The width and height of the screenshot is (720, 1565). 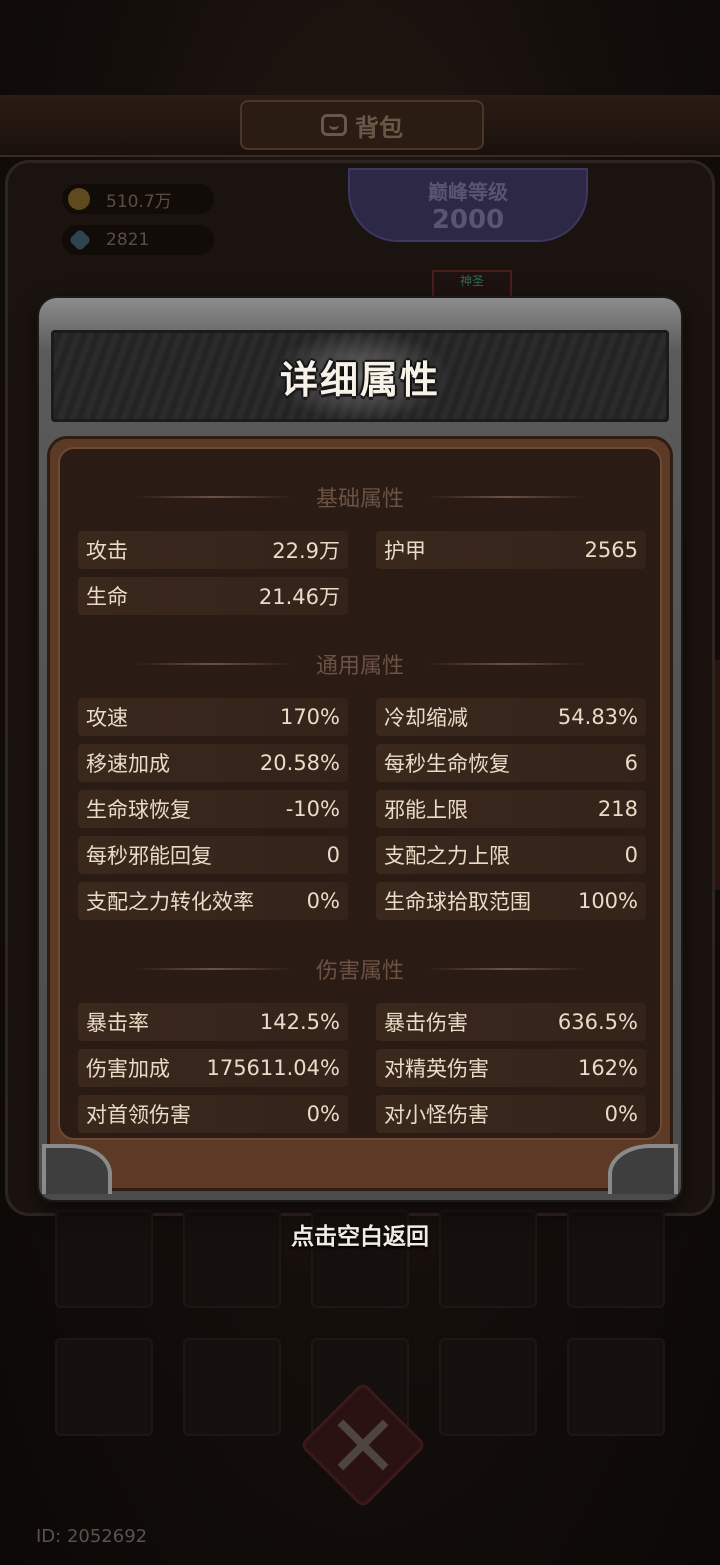 I want to click on tap-to-return-hint: 点击空白返回, so click(x=360, y=1234).